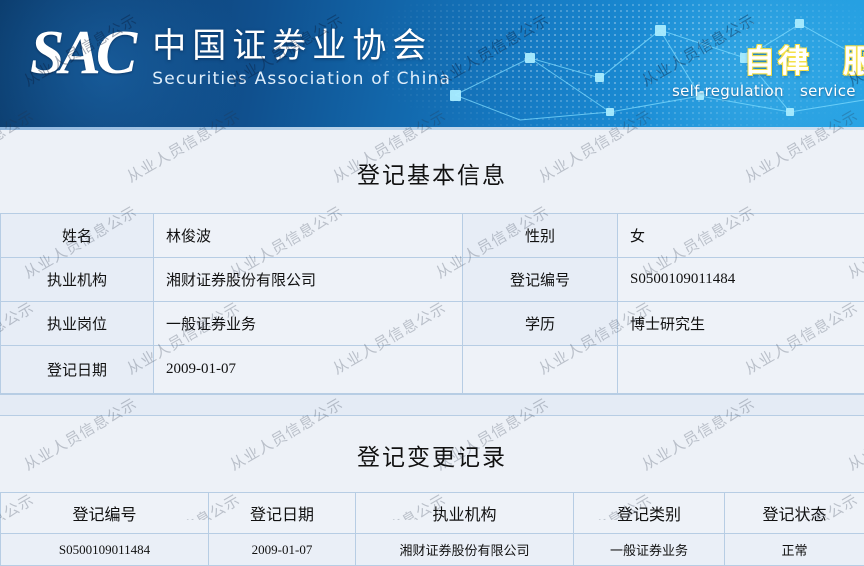  I want to click on value-registration-number: S0500109011484, so click(741, 280).